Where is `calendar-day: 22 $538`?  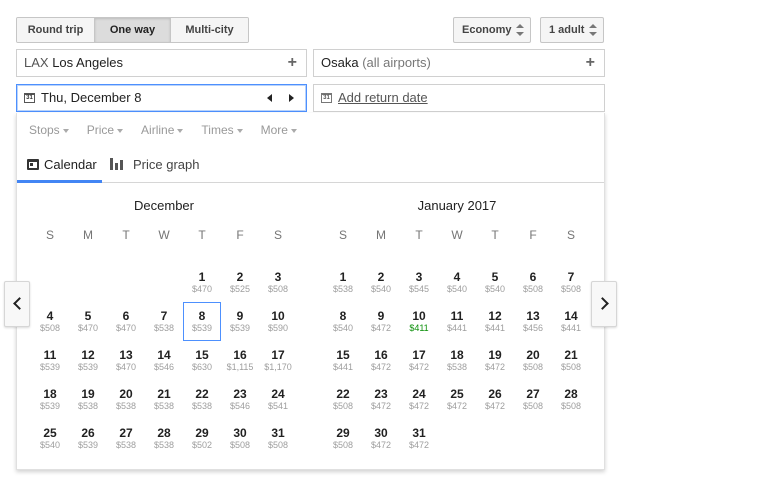 calendar-day: 22 $538 is located at coordinates (202, 399).